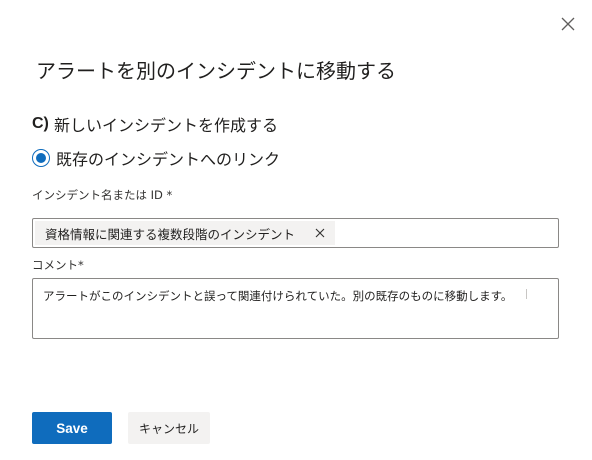  Describe the element at coordinates (526, 294) in the screenshot. I see `textarea-scroll-indicator` at that location.